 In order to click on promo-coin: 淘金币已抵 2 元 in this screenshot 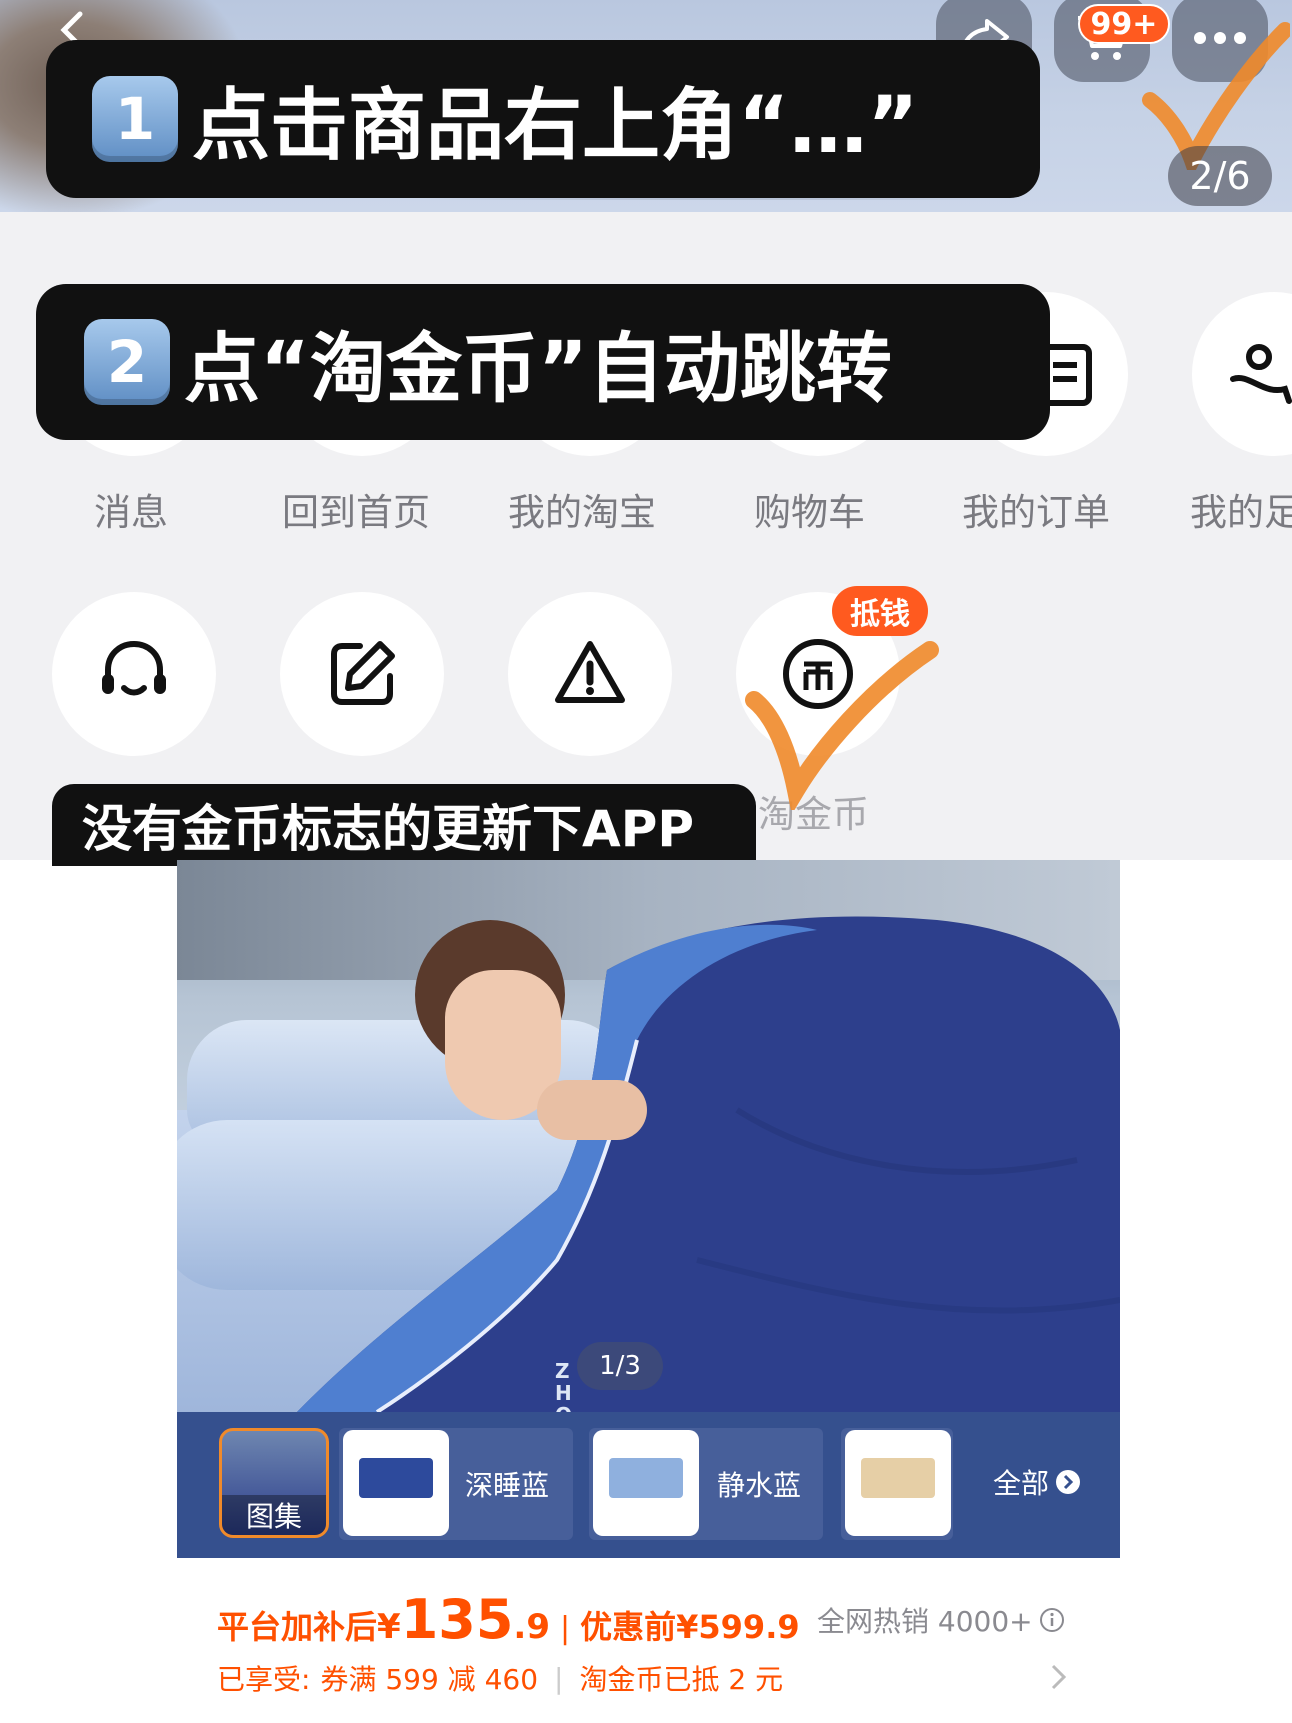, I will do `click(681, 1679)`.